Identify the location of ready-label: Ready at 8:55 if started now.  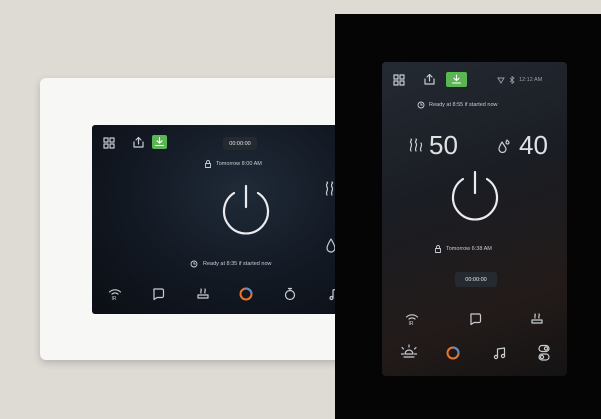
(463, 105).